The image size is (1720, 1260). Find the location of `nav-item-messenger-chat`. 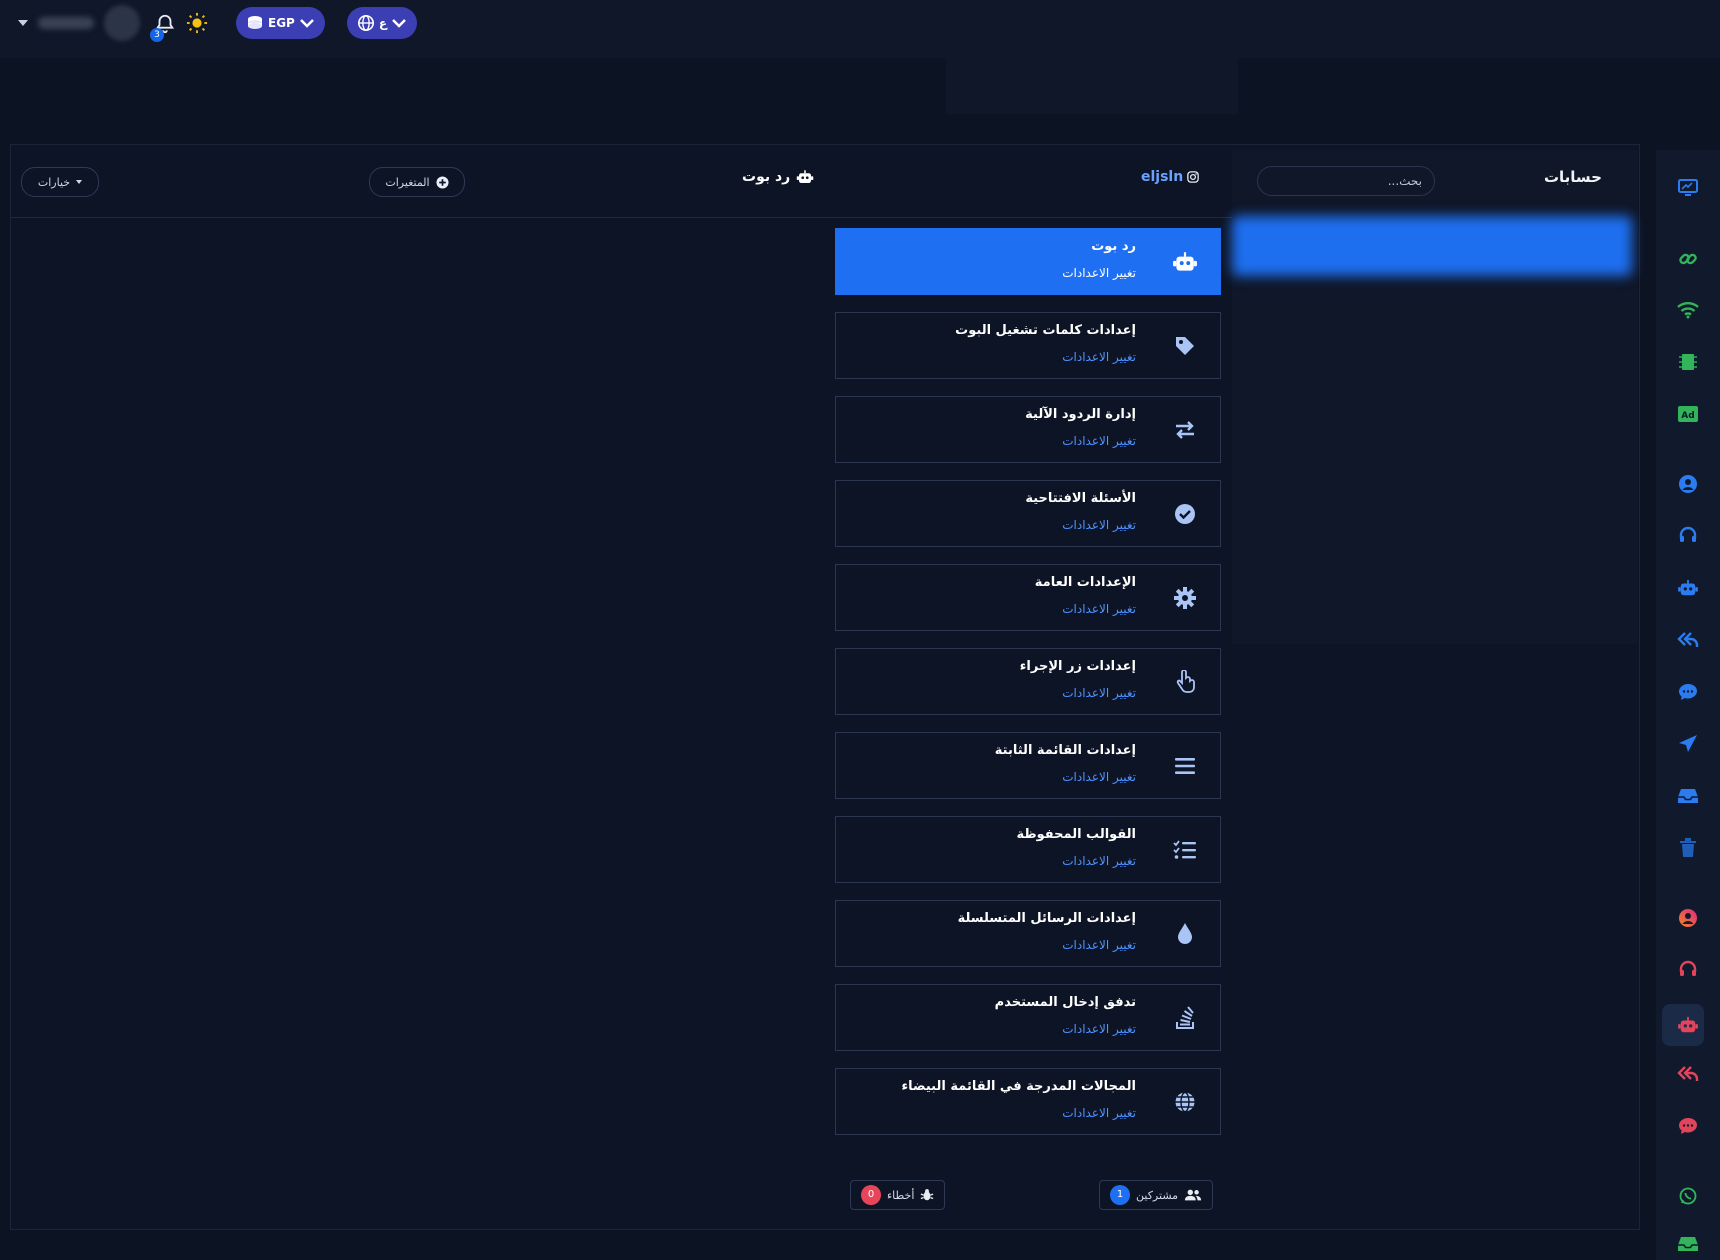

nav-item-messenger-chat is located at coordinates (1688, 692).